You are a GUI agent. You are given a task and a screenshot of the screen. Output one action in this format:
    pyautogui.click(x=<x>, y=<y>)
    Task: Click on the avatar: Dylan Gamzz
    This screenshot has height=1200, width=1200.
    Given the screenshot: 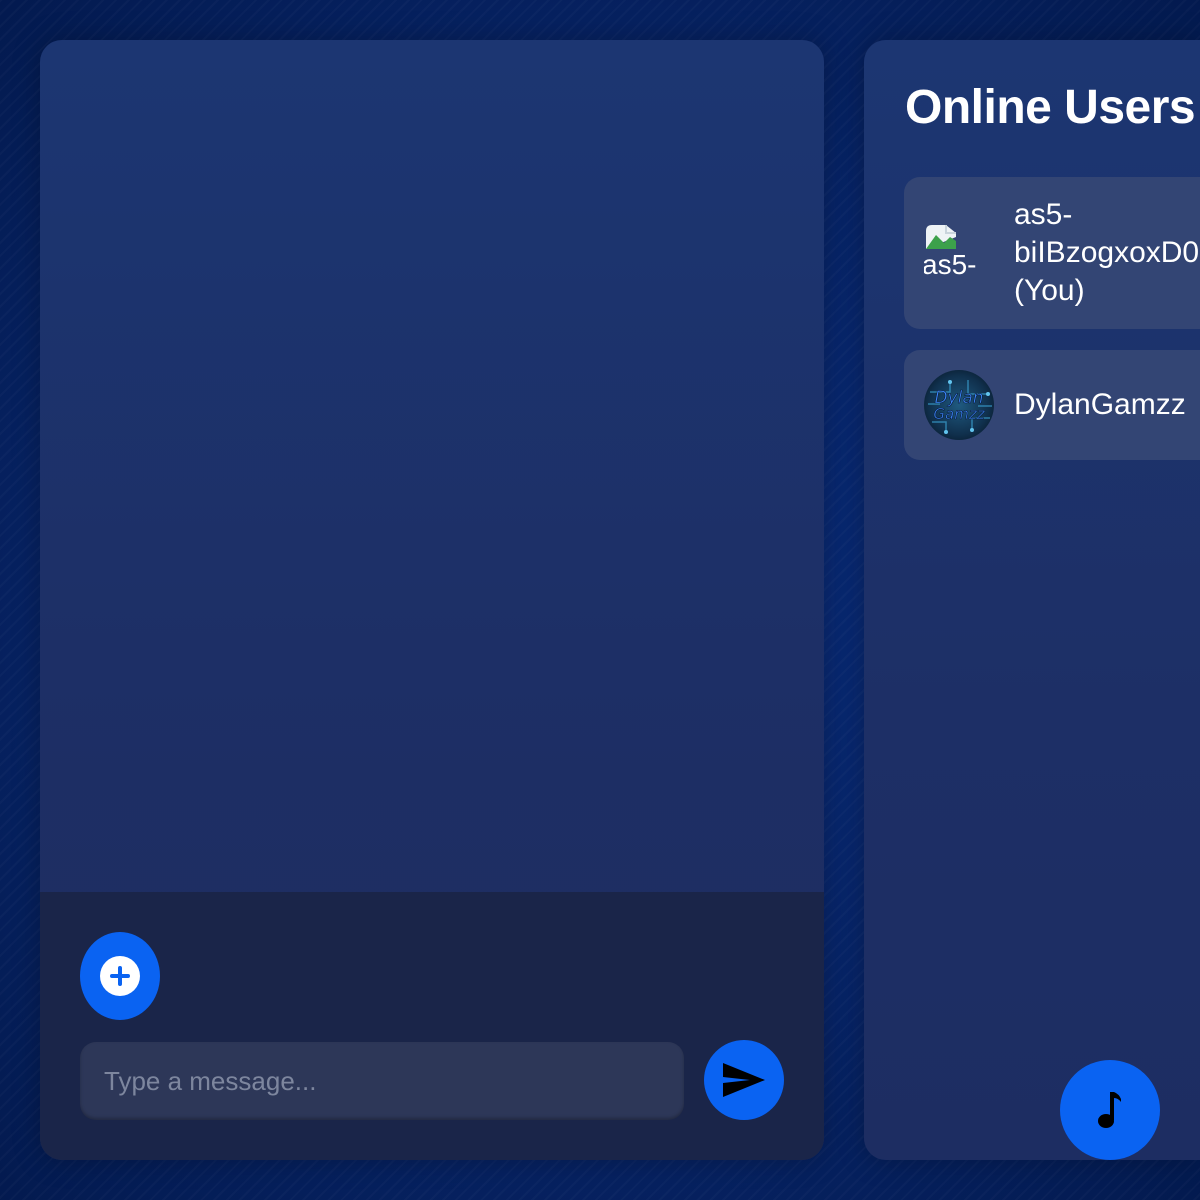 What is the action you would take?
    pyautogui.click(x=959, y=405)
    